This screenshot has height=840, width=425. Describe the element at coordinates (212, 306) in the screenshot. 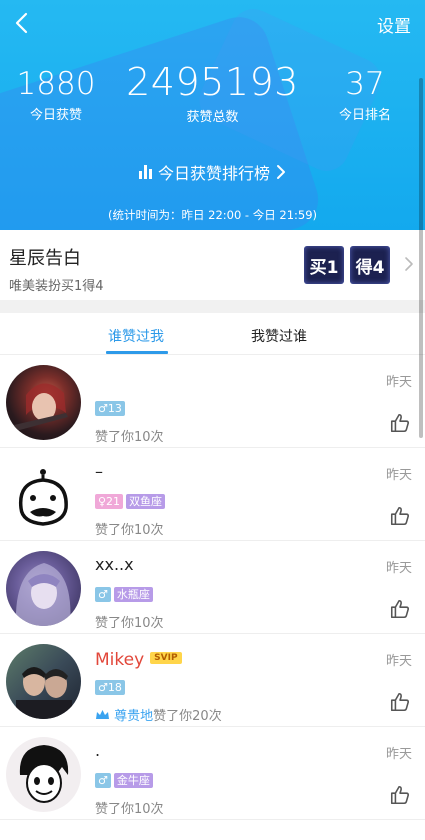

I see `section-divider` at that location.